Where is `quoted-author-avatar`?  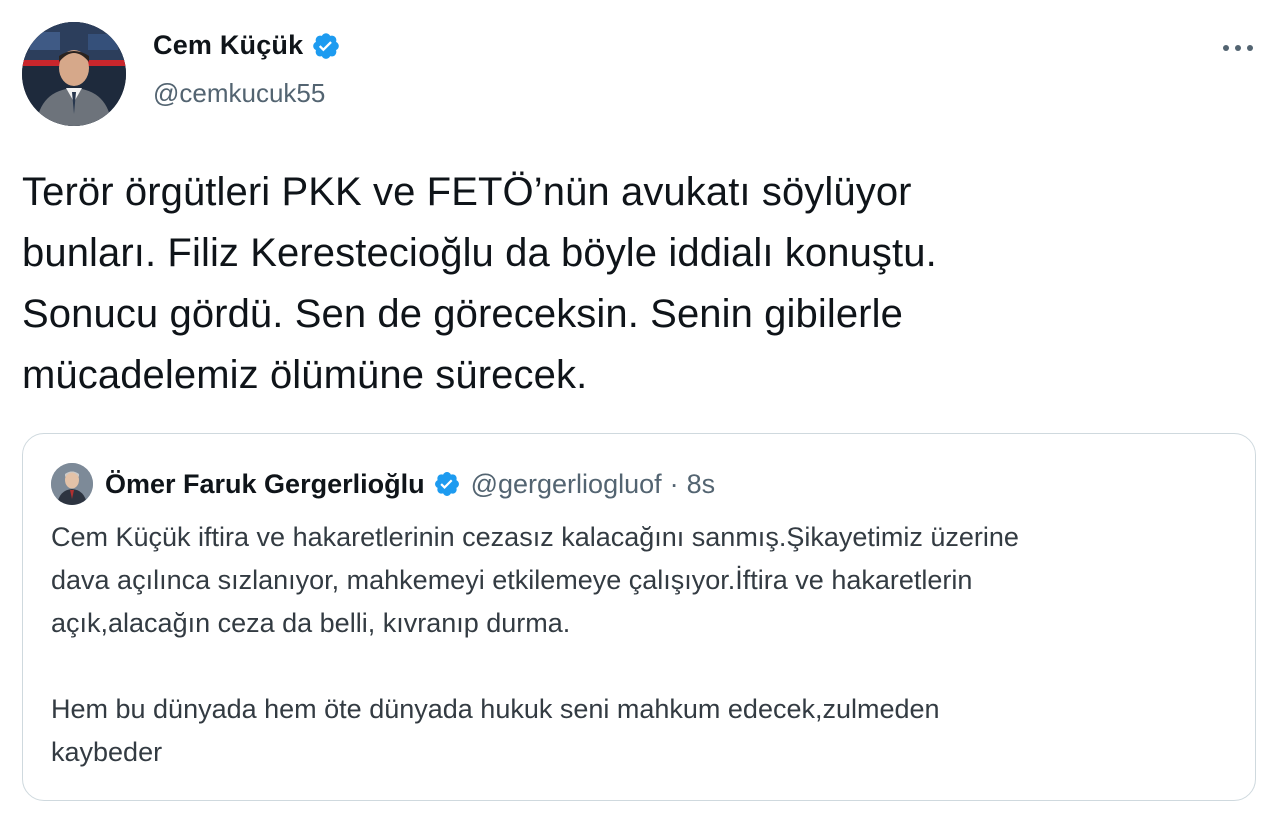
quoted-author-avatar is located at coordinates (72, 484).